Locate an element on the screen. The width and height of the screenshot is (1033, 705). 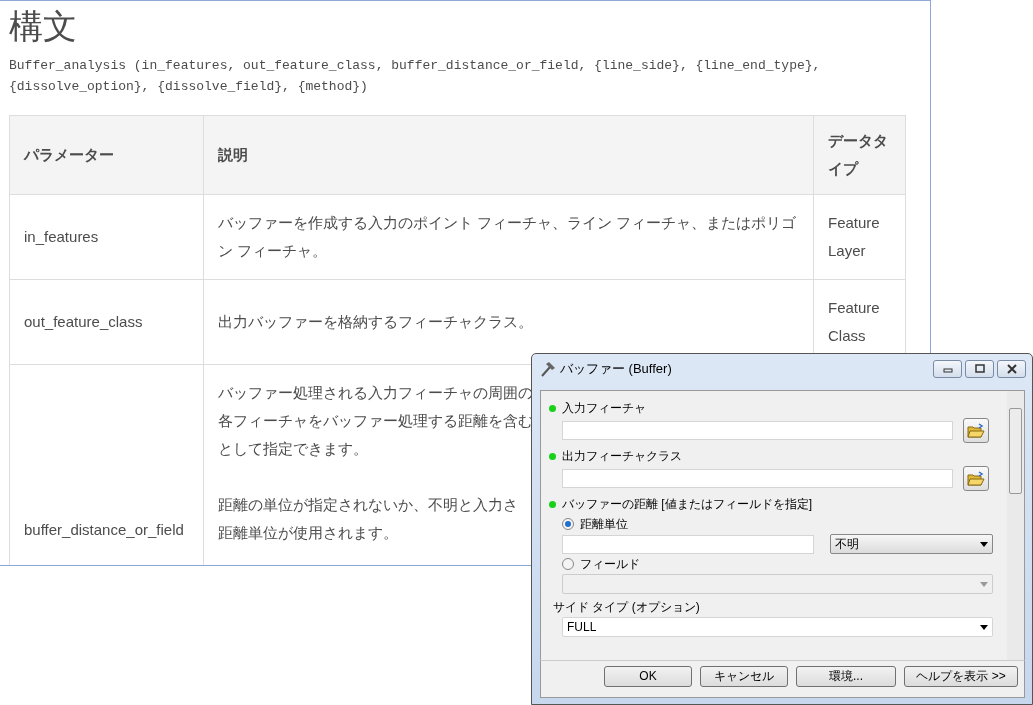
column-header: データタイプ is located at coordinates (858, 154).